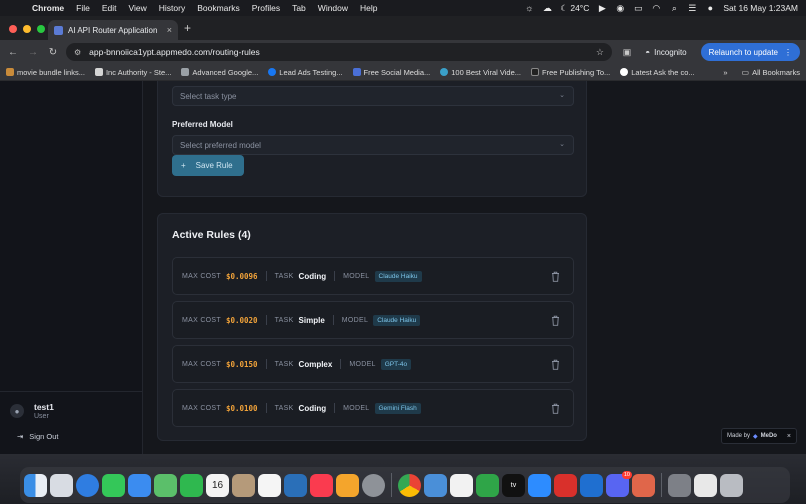 This screenshot has width=806, height=504. Describe the element at coordinates (620, 8) in the screenshot. I see `user-status-icon: ◉` at that location.